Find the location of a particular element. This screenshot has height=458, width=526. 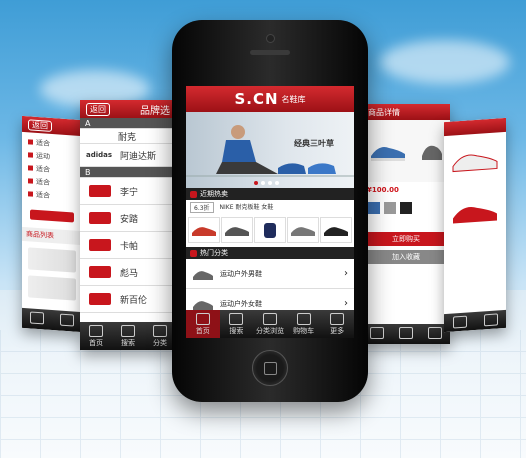

anta-logo-icon is located at coordinates (100, 218).